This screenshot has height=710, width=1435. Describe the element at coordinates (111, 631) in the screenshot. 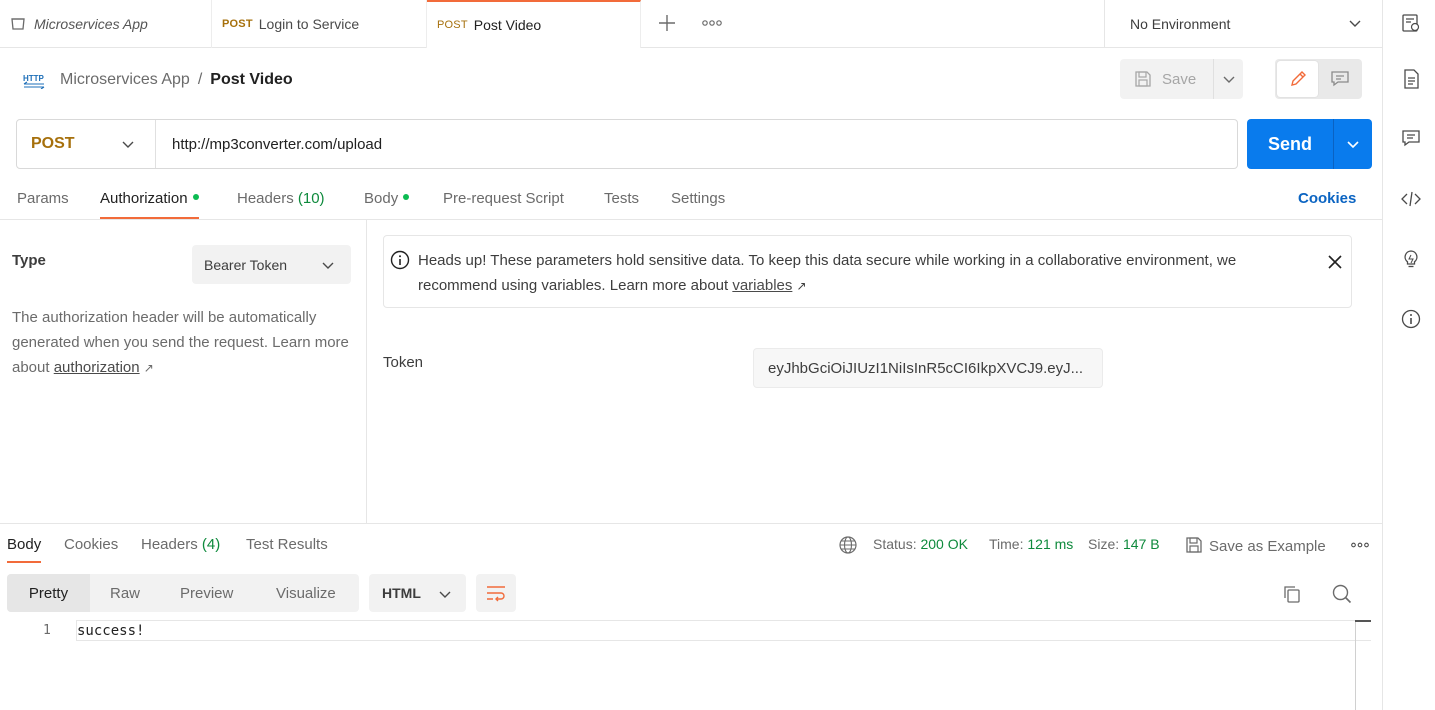

I see `response-body-text: success!` at that location.